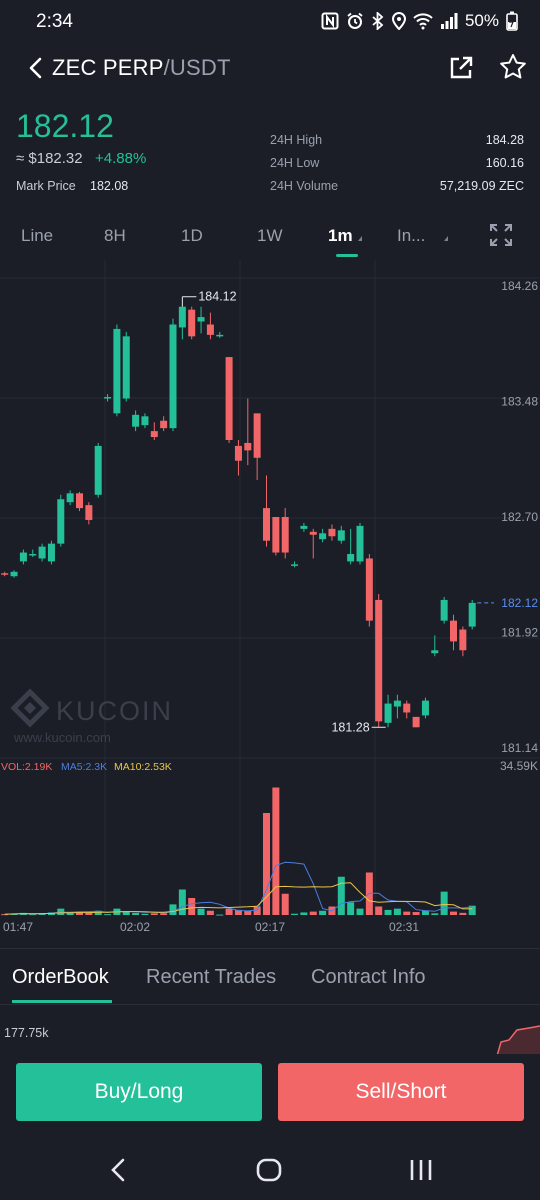 Image resolution: width=540 pixels, height=1200 pixels. Describe the element at coordinates (135, 927) in the screenshot. I see `time-axis-label: 02:02` at that location.